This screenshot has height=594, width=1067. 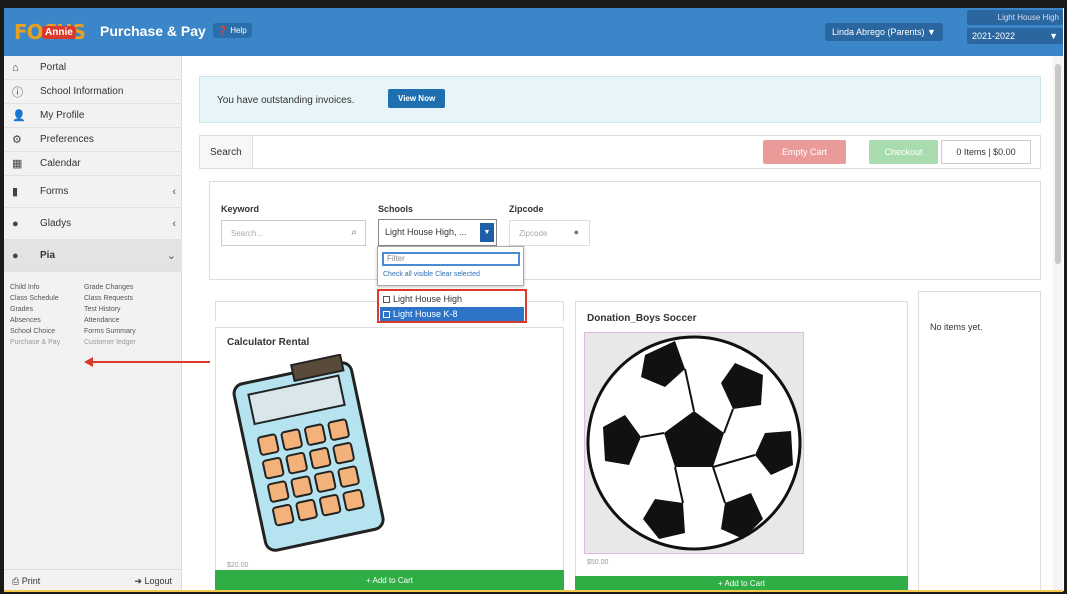 I want to click on gear-icon: ⚙, so click(x=17, y=140).